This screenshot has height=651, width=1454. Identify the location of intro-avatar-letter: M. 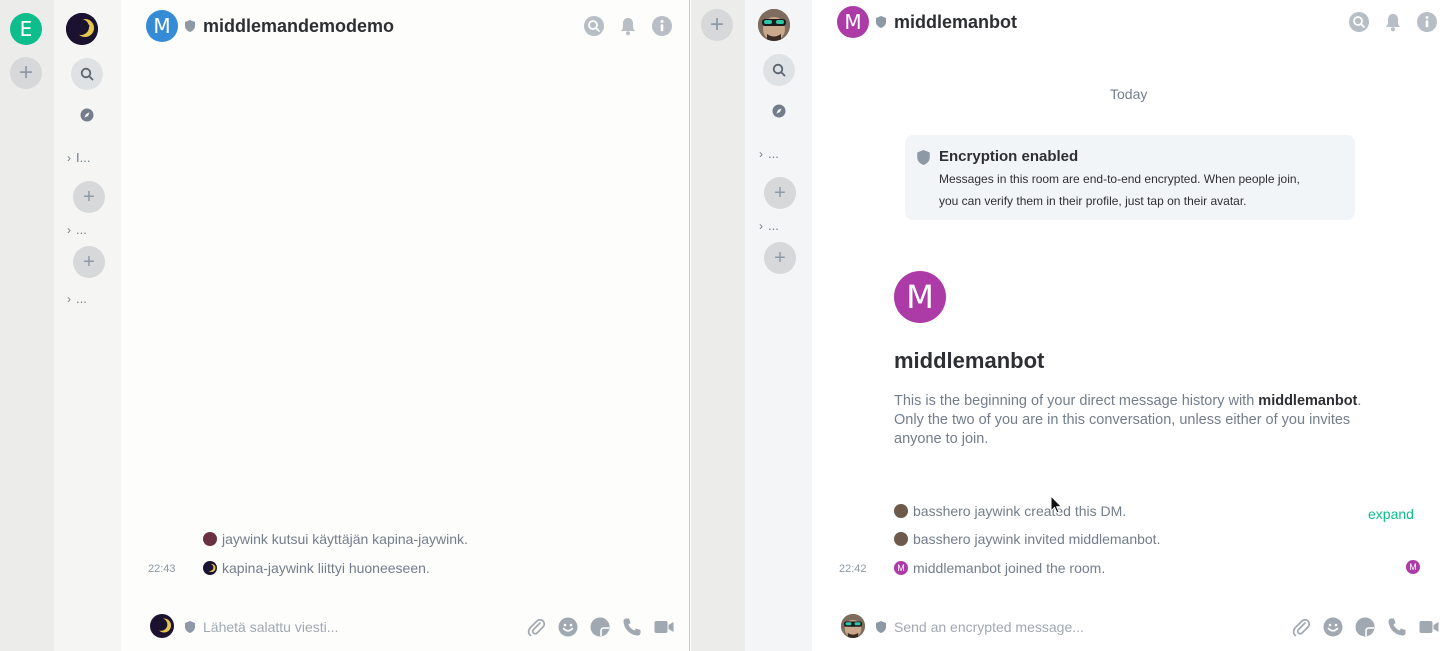
(920, 297).